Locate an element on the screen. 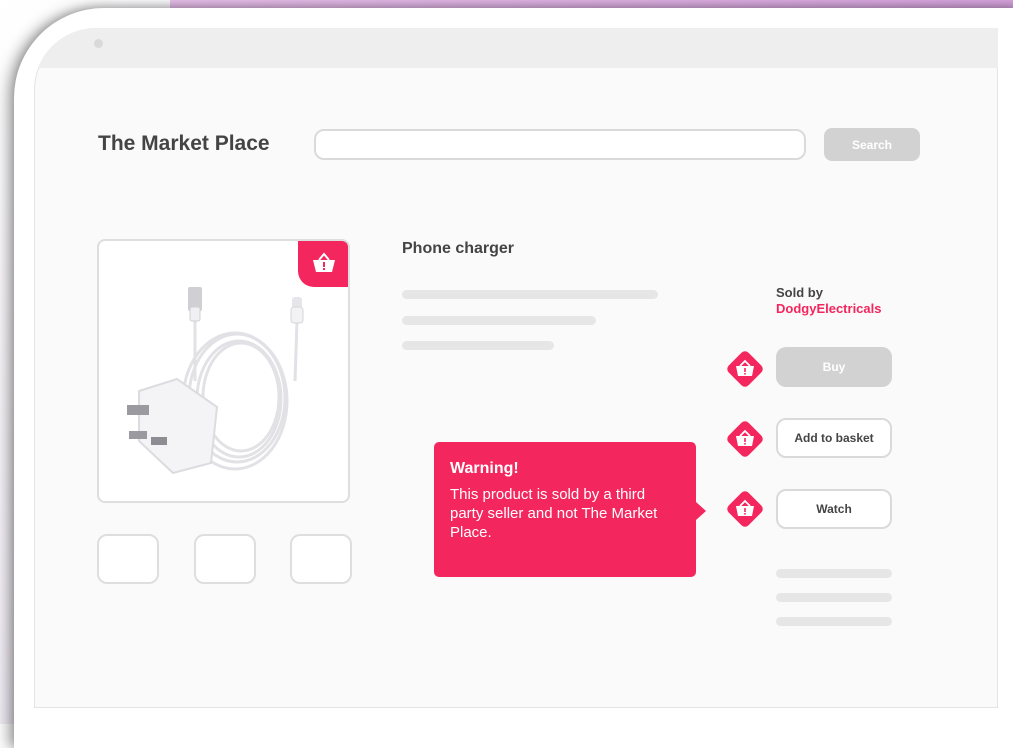 Image resolution: width=1013 pixels, height=748 pixels. product-title: Phone charger is located at coordinates (458, 248).